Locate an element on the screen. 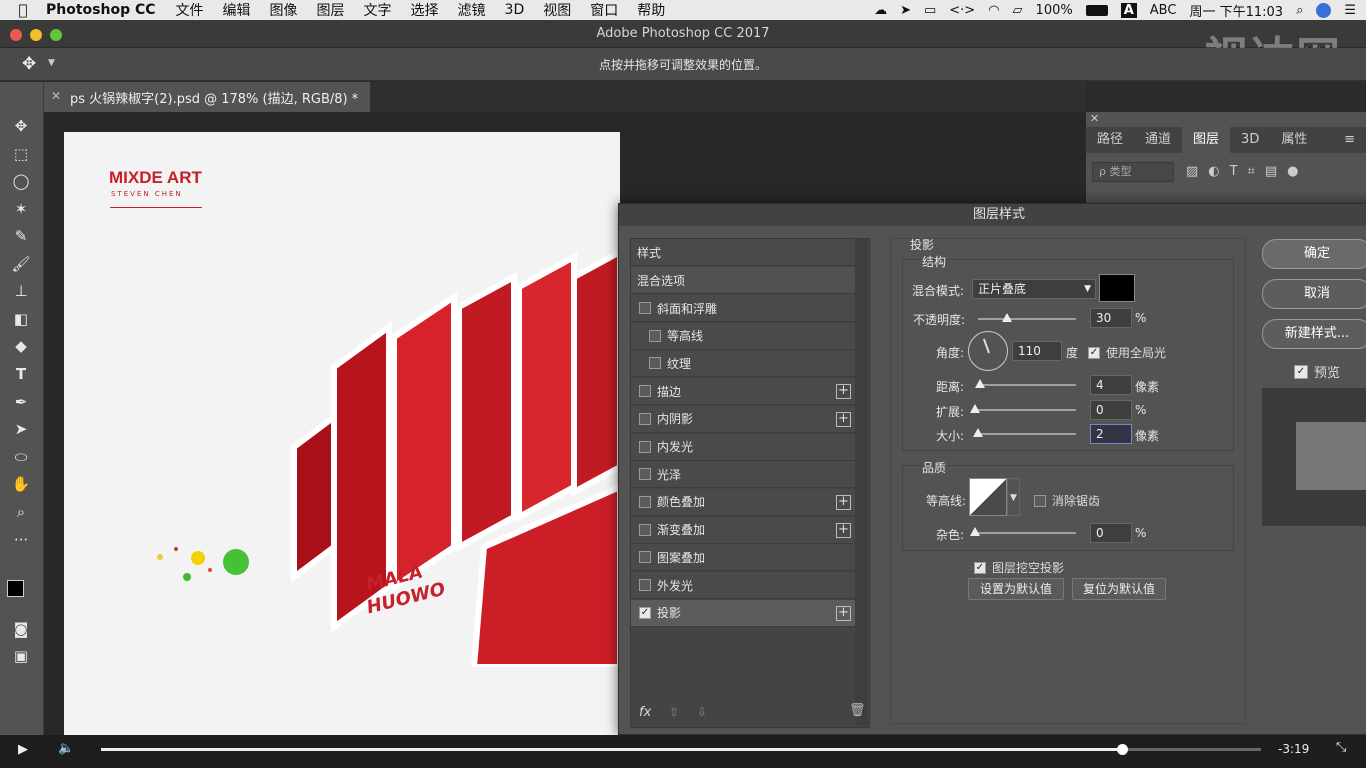  style-item: 内发光 is located at coordinates (743, 447).